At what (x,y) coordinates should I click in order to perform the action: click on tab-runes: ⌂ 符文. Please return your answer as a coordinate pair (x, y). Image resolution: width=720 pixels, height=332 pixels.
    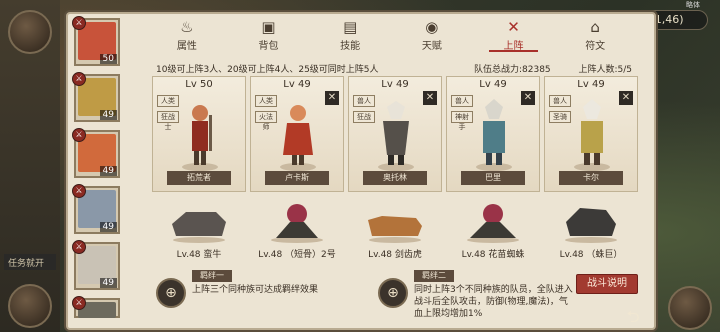
    Looking at the image, I should click on (595, 33).